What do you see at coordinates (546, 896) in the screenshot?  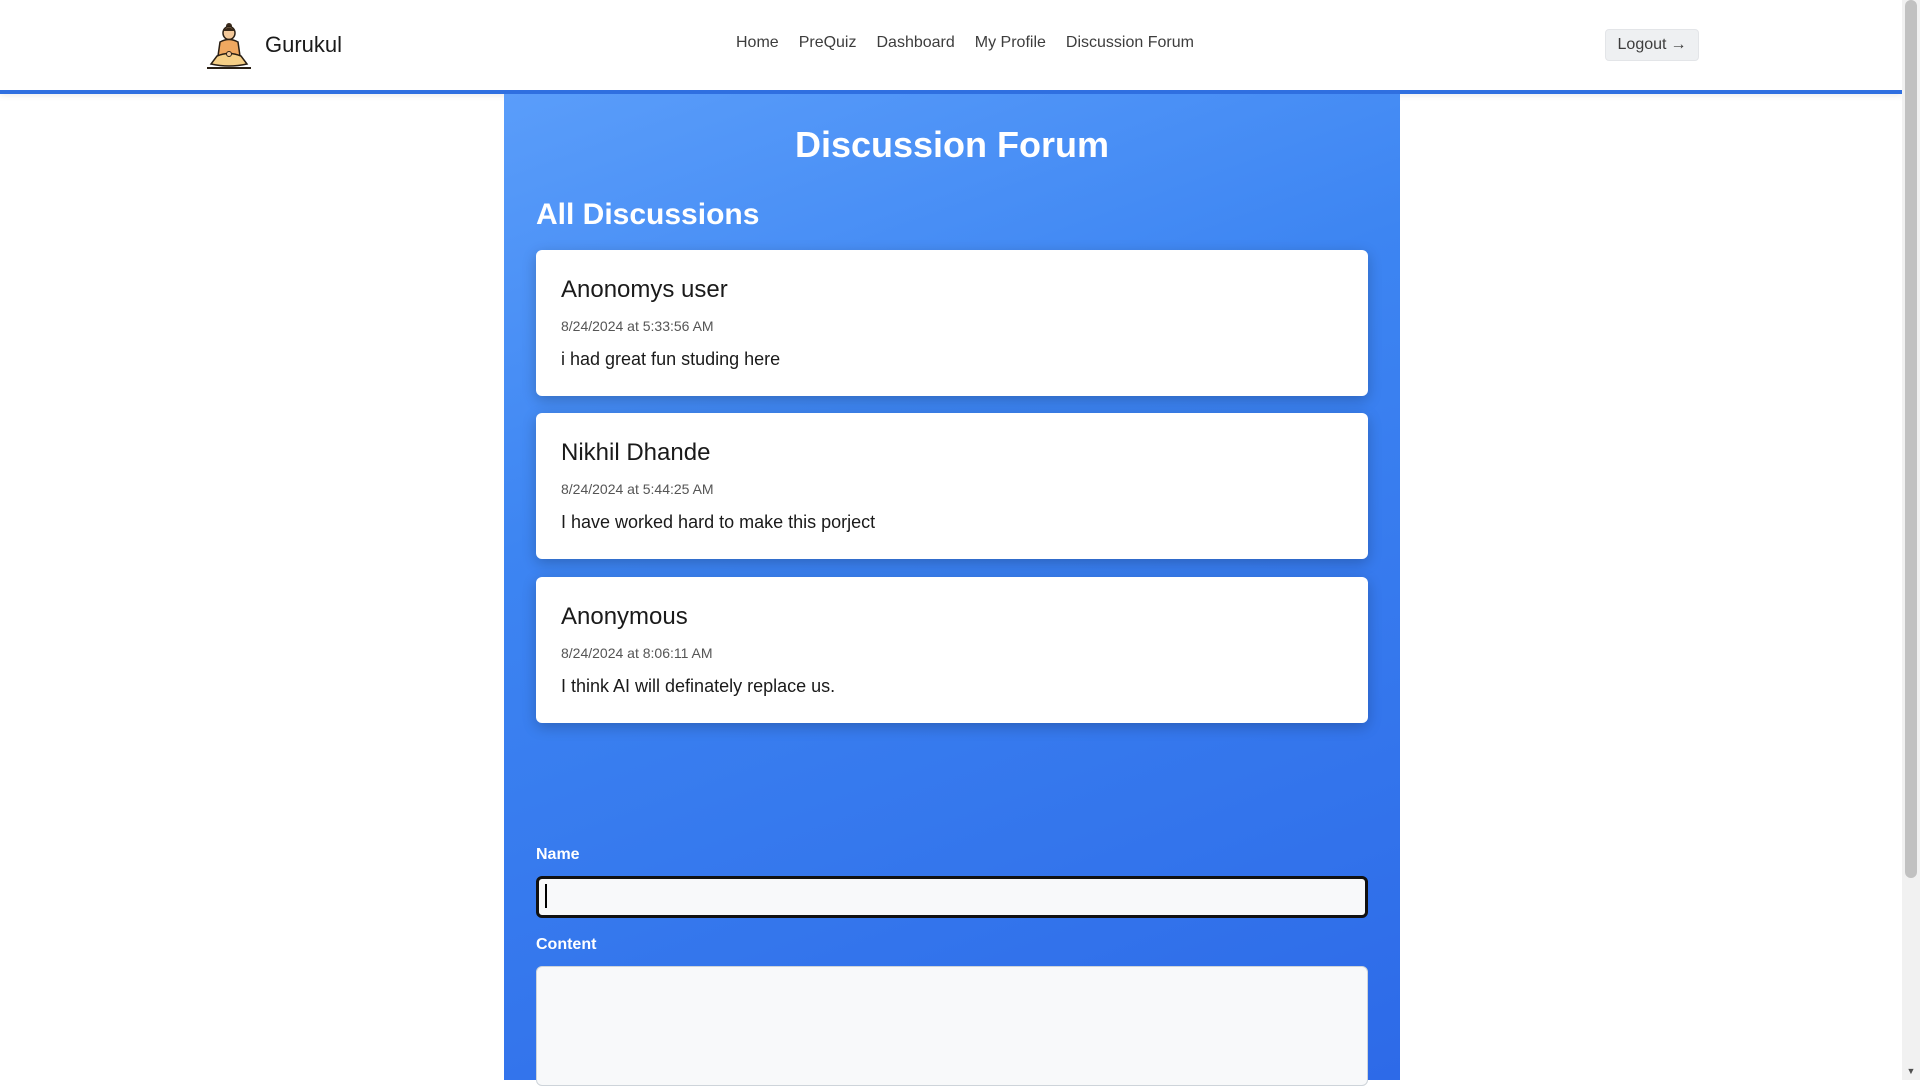 I see `text-caret` at bounding box center [546, 896].